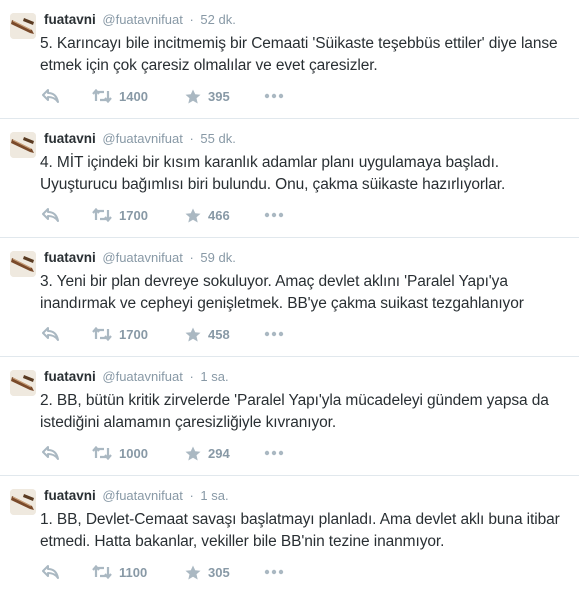 The image size is (579, 595). I want to click on tweet-actions: 1400 395, so click(282, 96).